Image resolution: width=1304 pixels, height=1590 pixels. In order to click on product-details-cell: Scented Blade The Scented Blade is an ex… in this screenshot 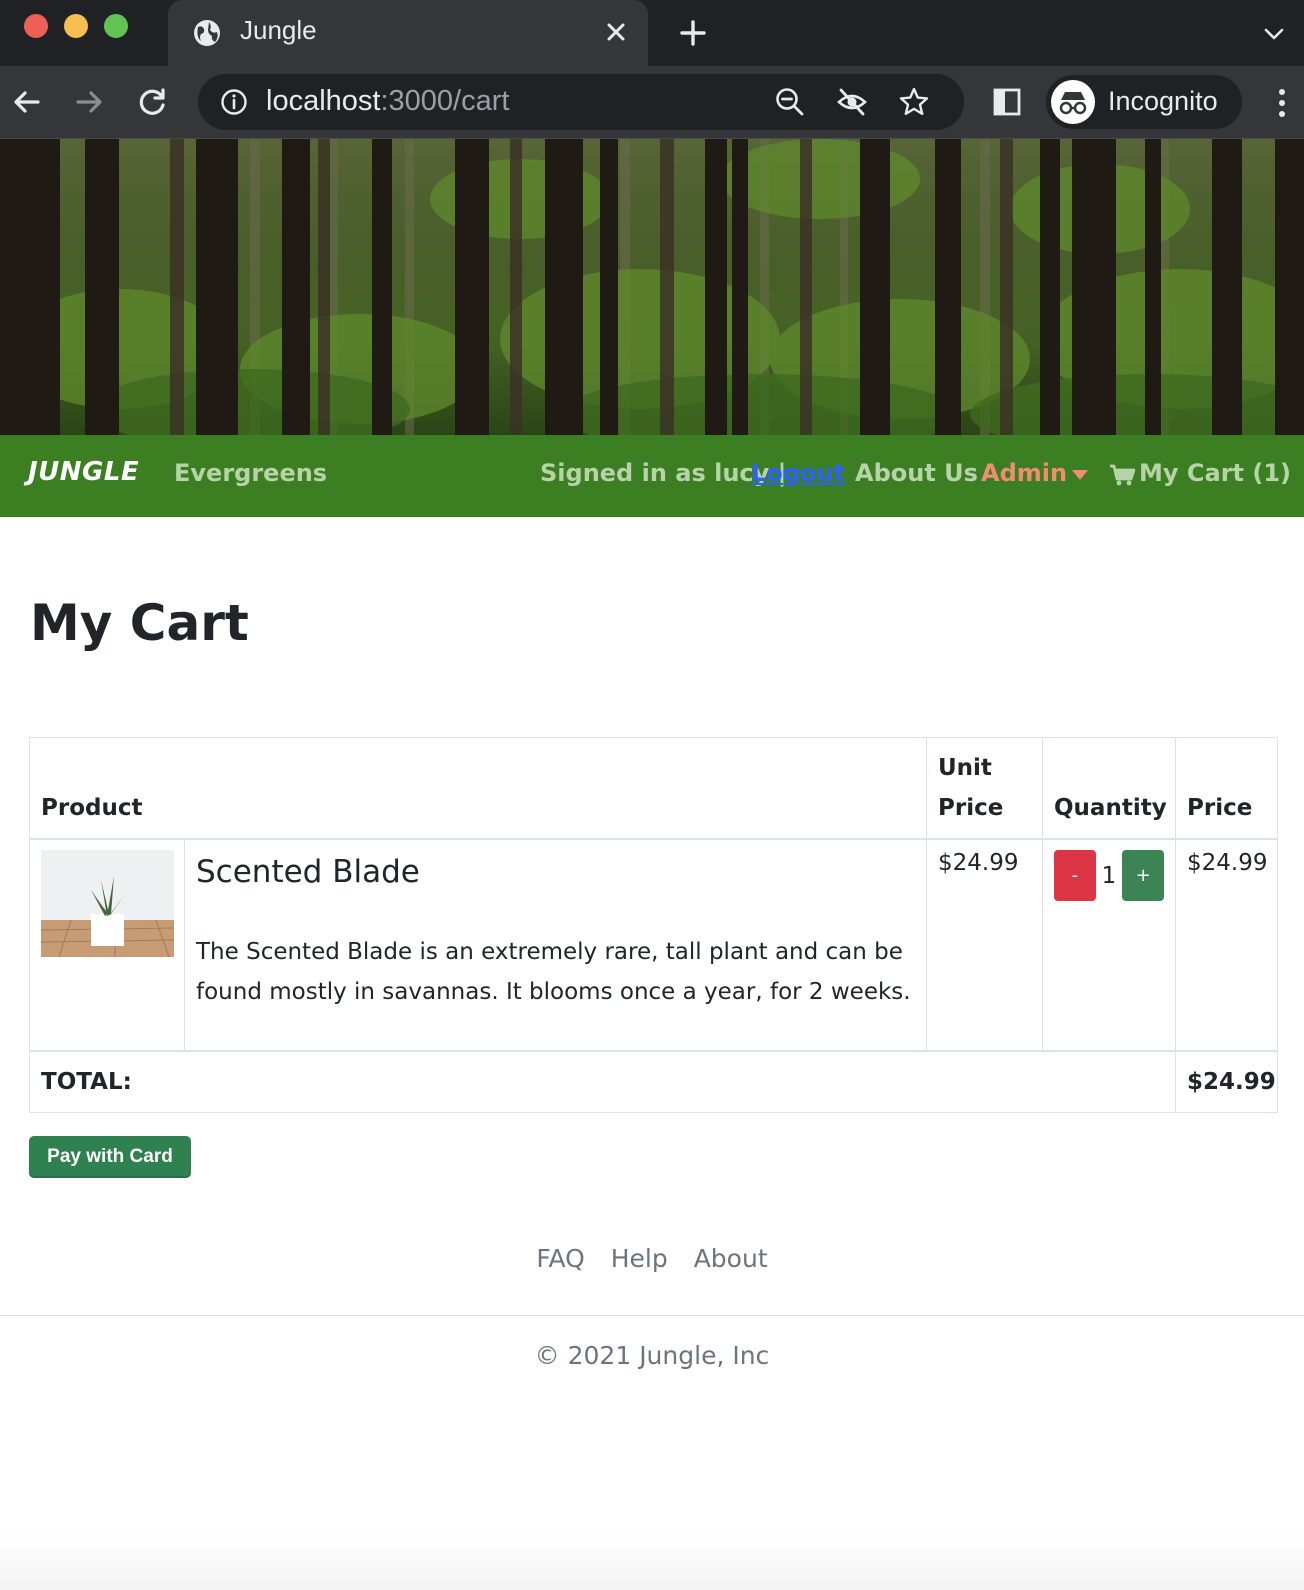, I will do `click(555, 945)`.